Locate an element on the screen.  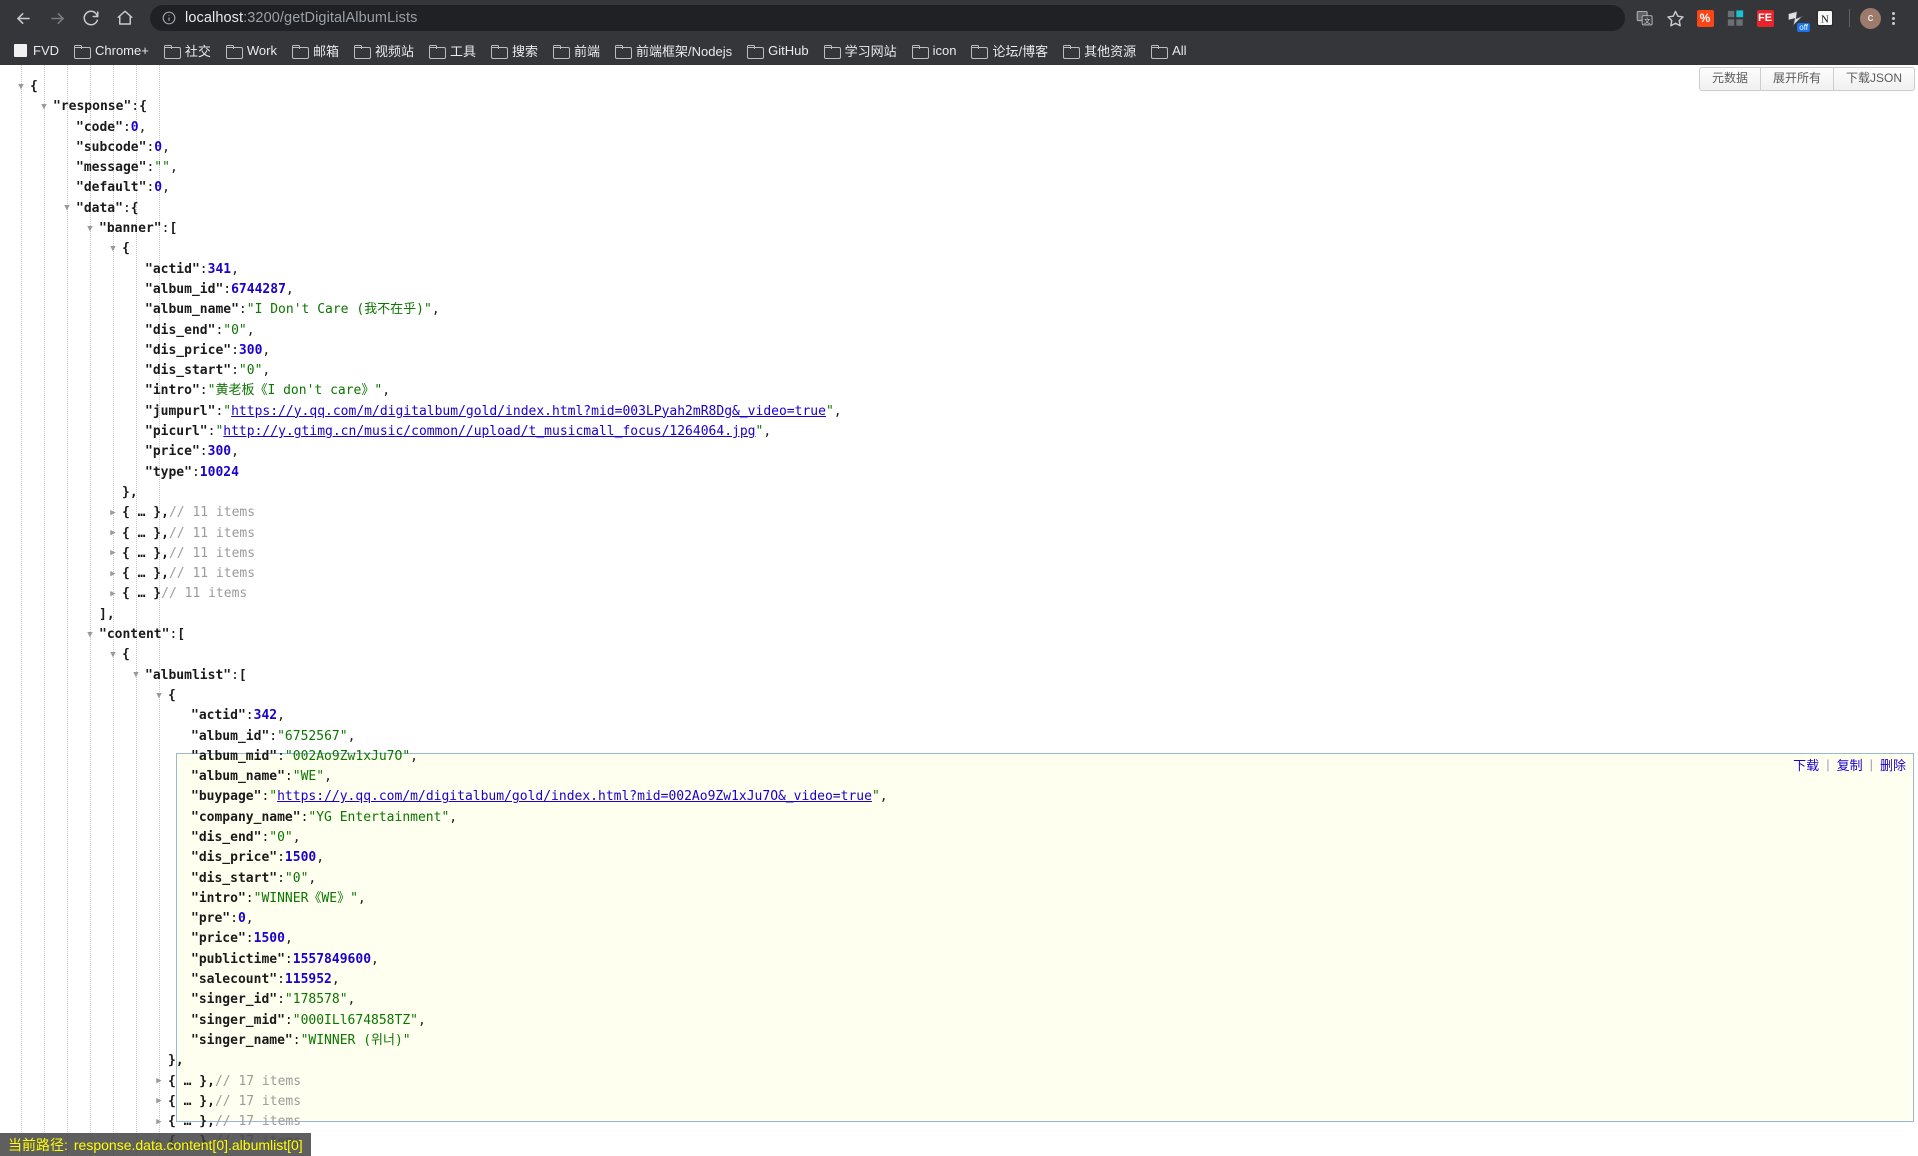
chrome-menu-icon is located at coordinates (1893, 18).